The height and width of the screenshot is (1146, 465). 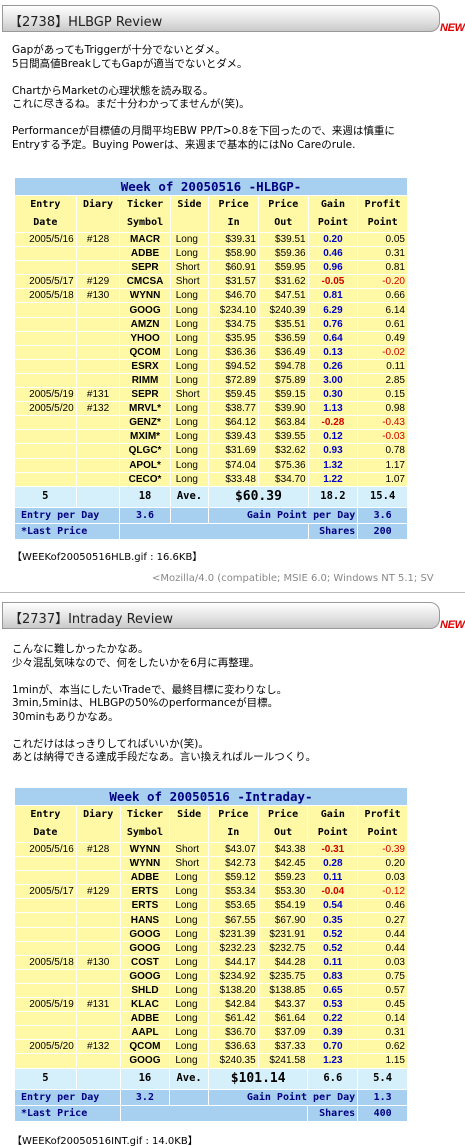 I want to click on ticker-cell: ADBE, so click(x=145, y=1019).